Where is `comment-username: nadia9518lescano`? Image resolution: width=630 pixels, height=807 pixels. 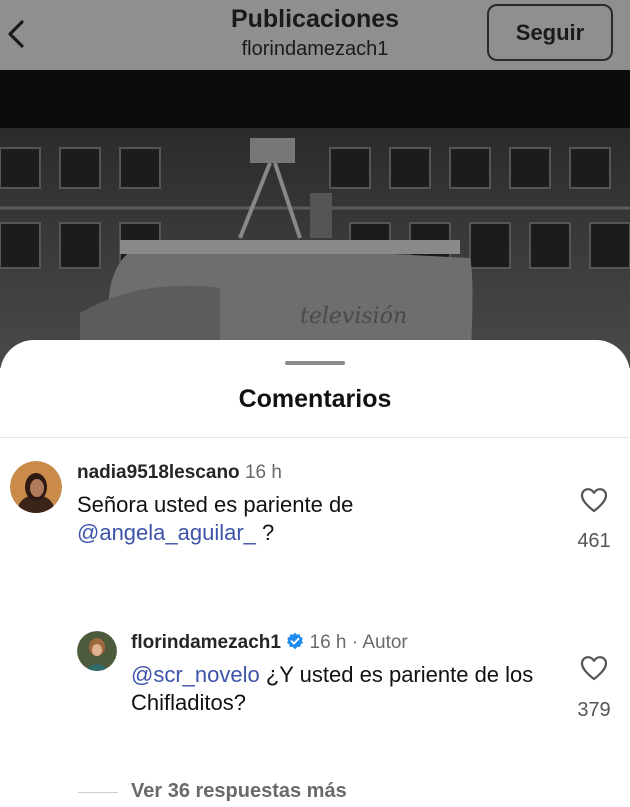 comment-username: nadia9518lescano is located at coordinates (158, 472).